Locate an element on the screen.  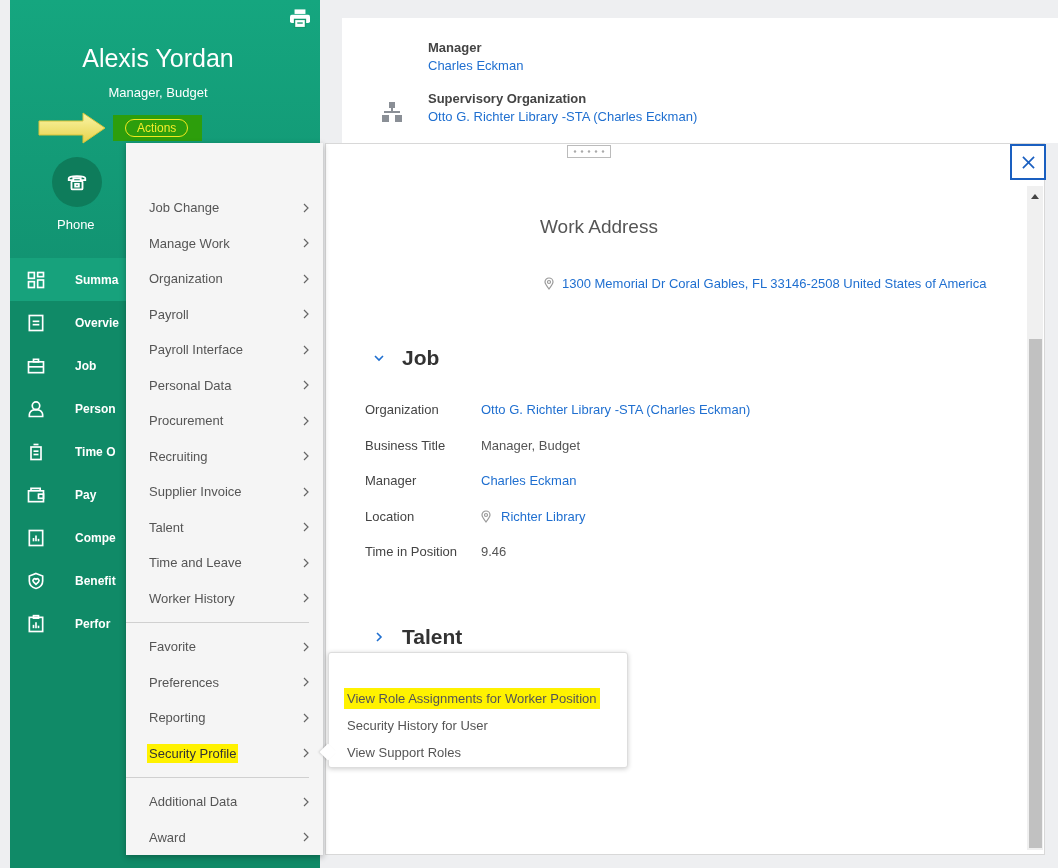
section-heading: Talent is located at coordinates (432, 636).